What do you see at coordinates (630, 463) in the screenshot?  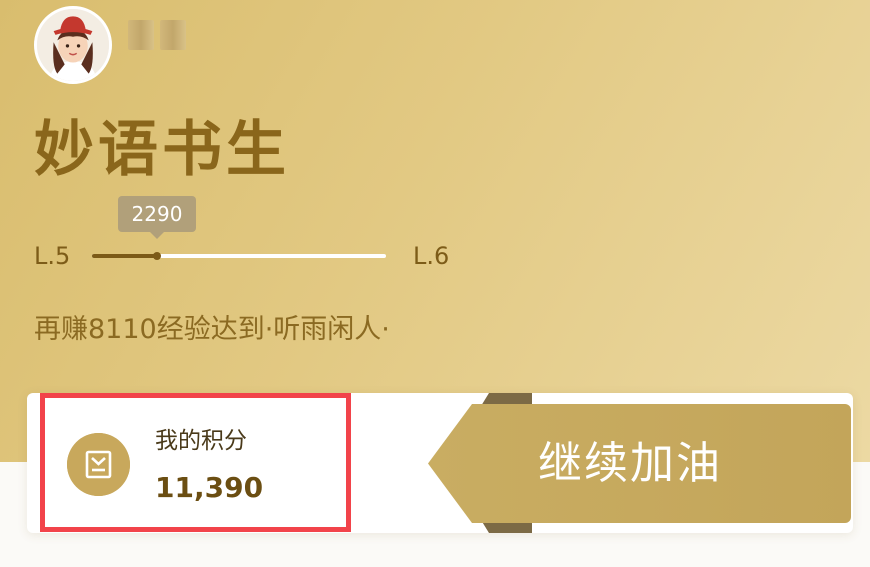 I see `keep-going-label: 继续加油` at bounding box center [630, 463].